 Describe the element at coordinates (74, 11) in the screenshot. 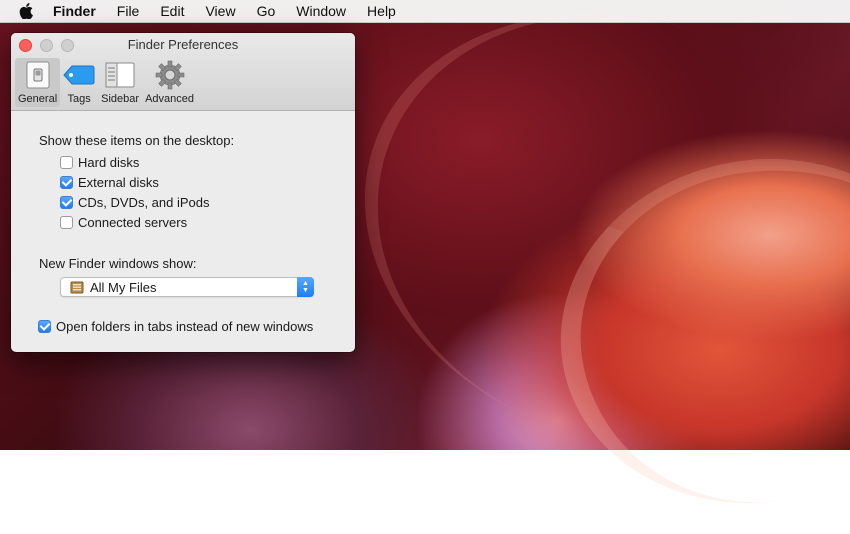

I see `menu-app-finder: Finder` at that location.